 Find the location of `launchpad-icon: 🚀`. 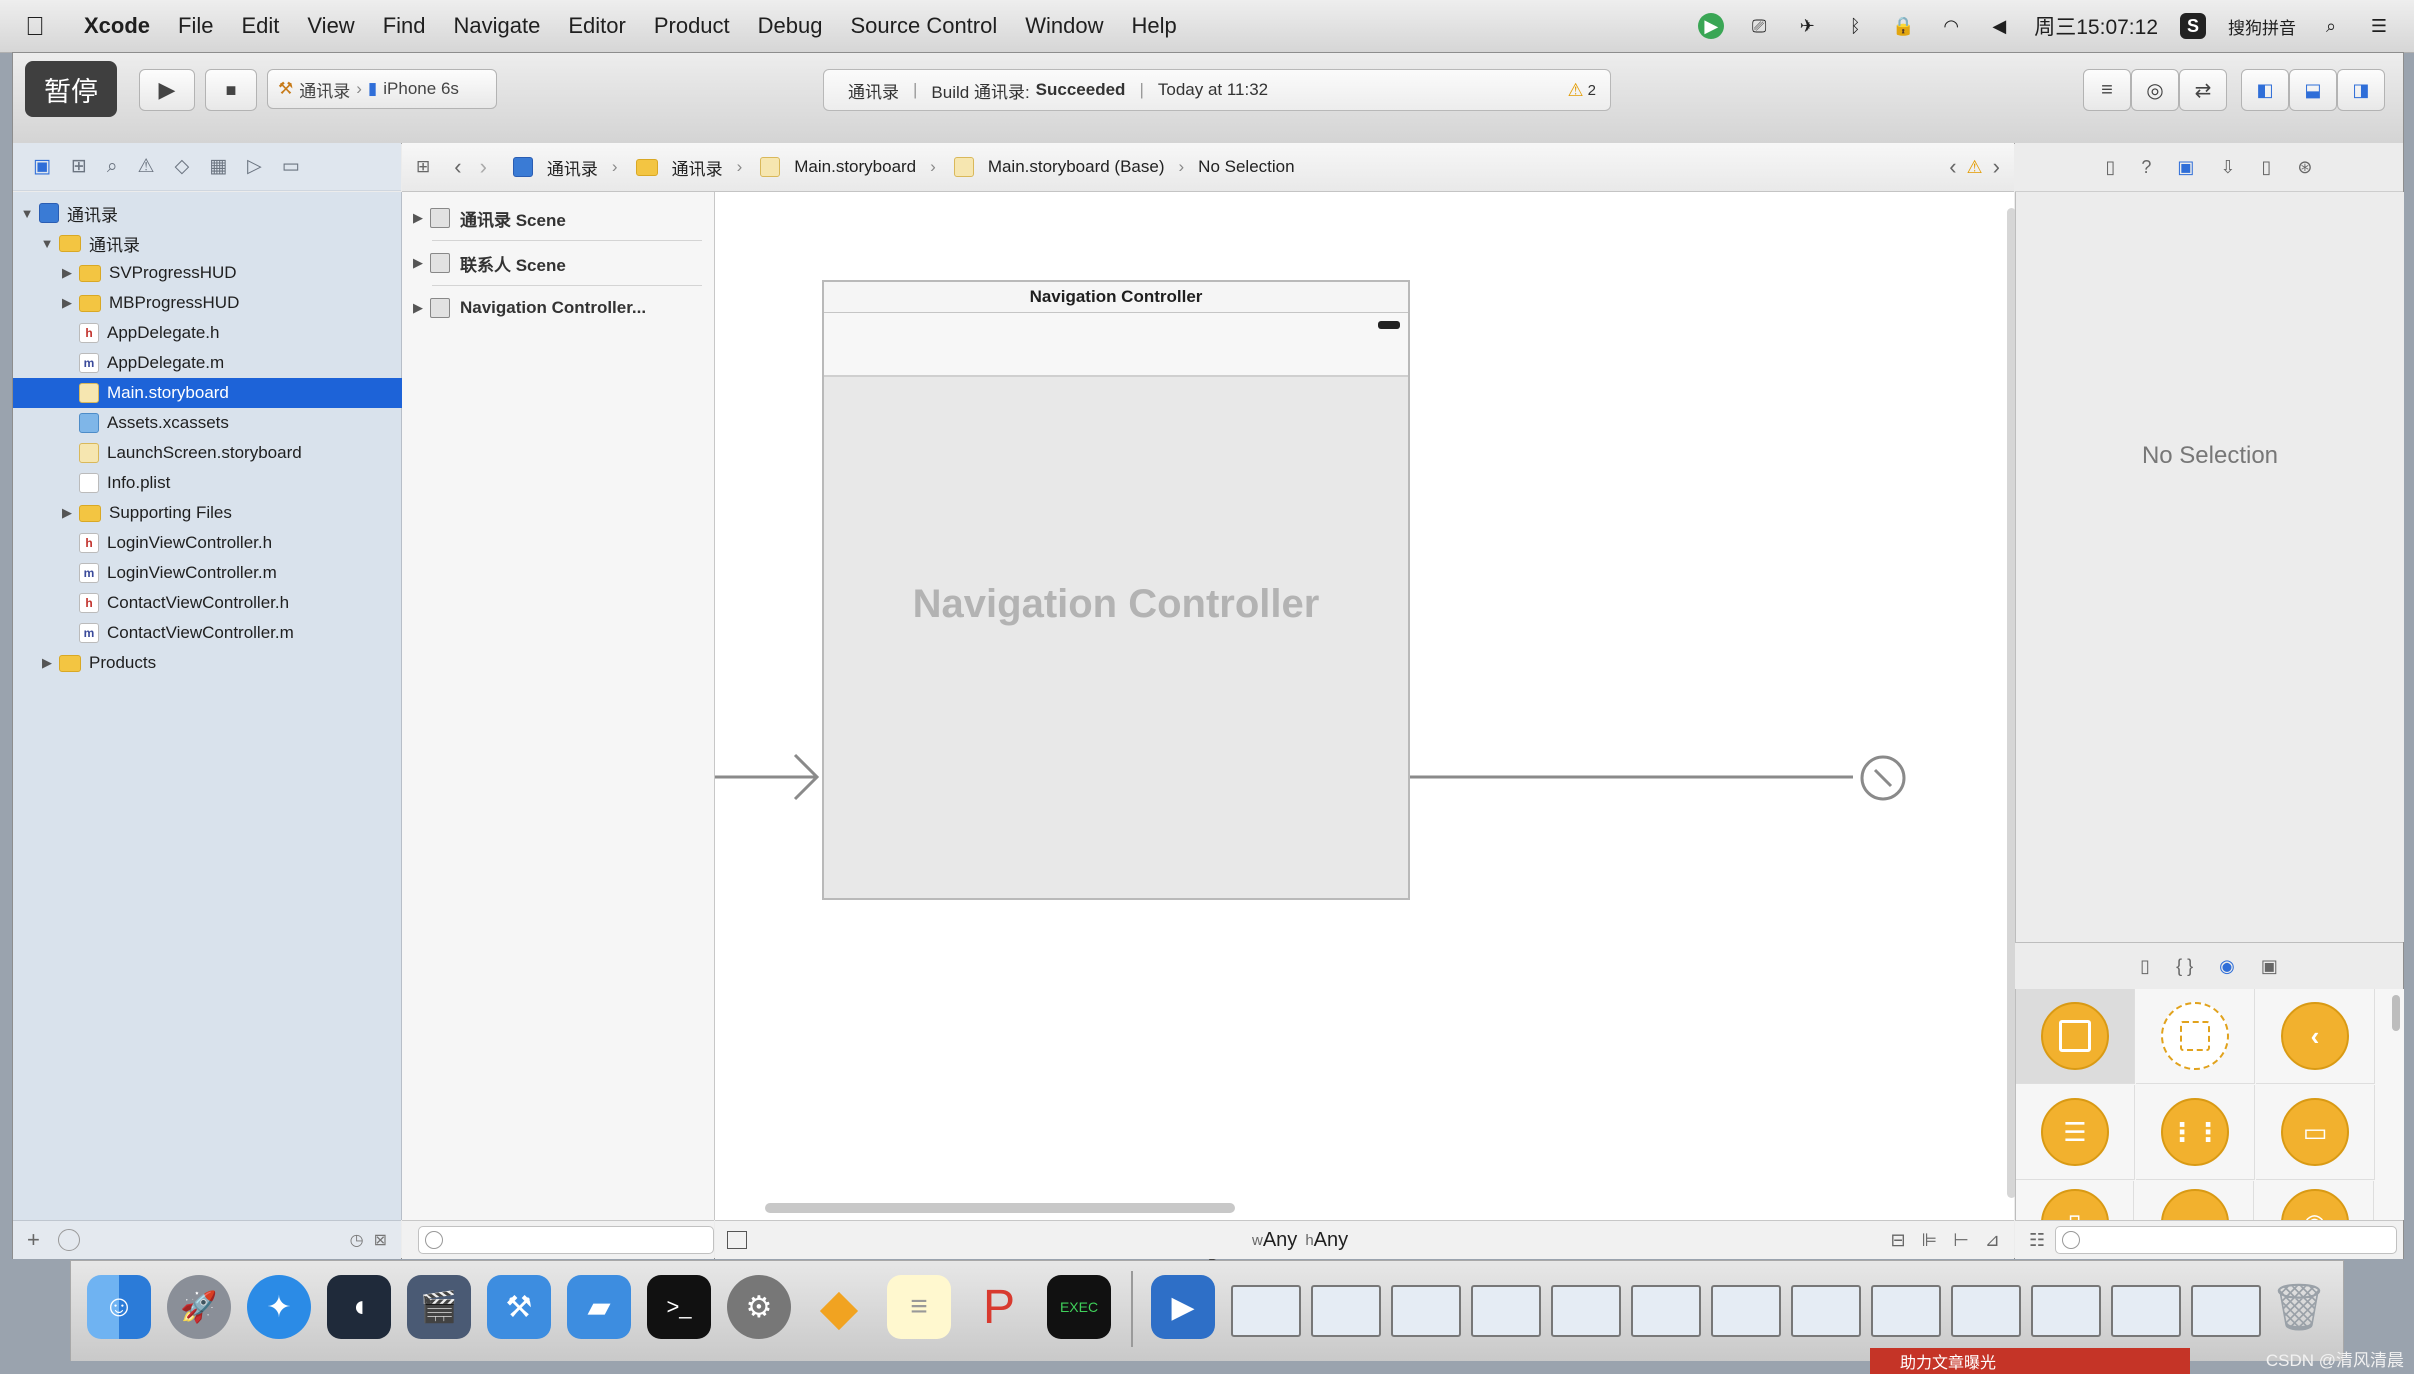

launchpad-icon: 🚀 is located at coordinates (199, 1307).